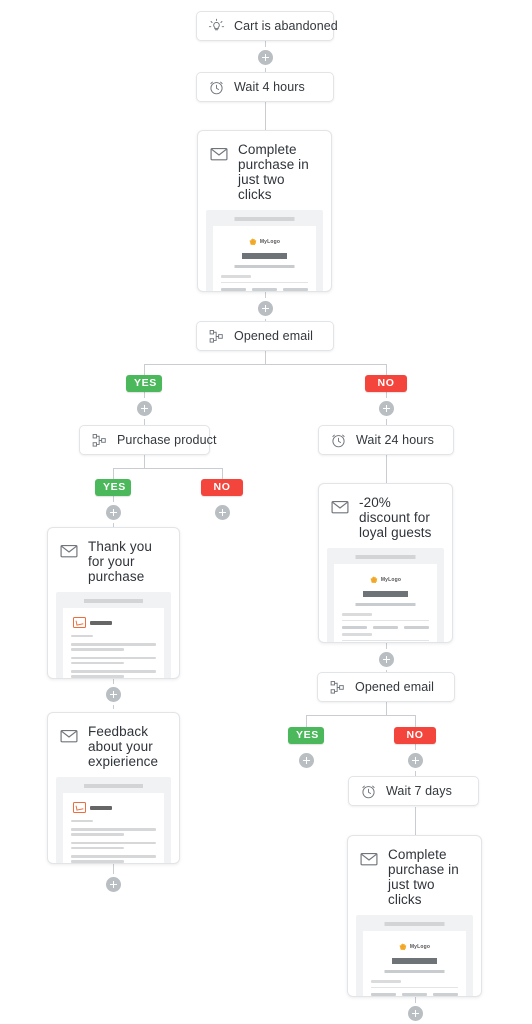 The image size is (532, 1024). Describe the element at coordinates (167, 440) in the screenshot. I see `node-label: Purchase product` at that location.